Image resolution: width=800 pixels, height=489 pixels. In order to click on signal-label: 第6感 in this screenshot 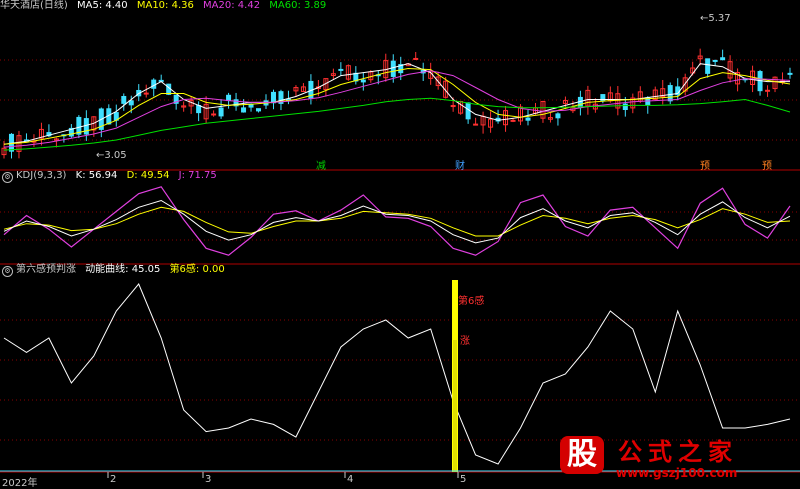, I will do `click(471, 301)`.